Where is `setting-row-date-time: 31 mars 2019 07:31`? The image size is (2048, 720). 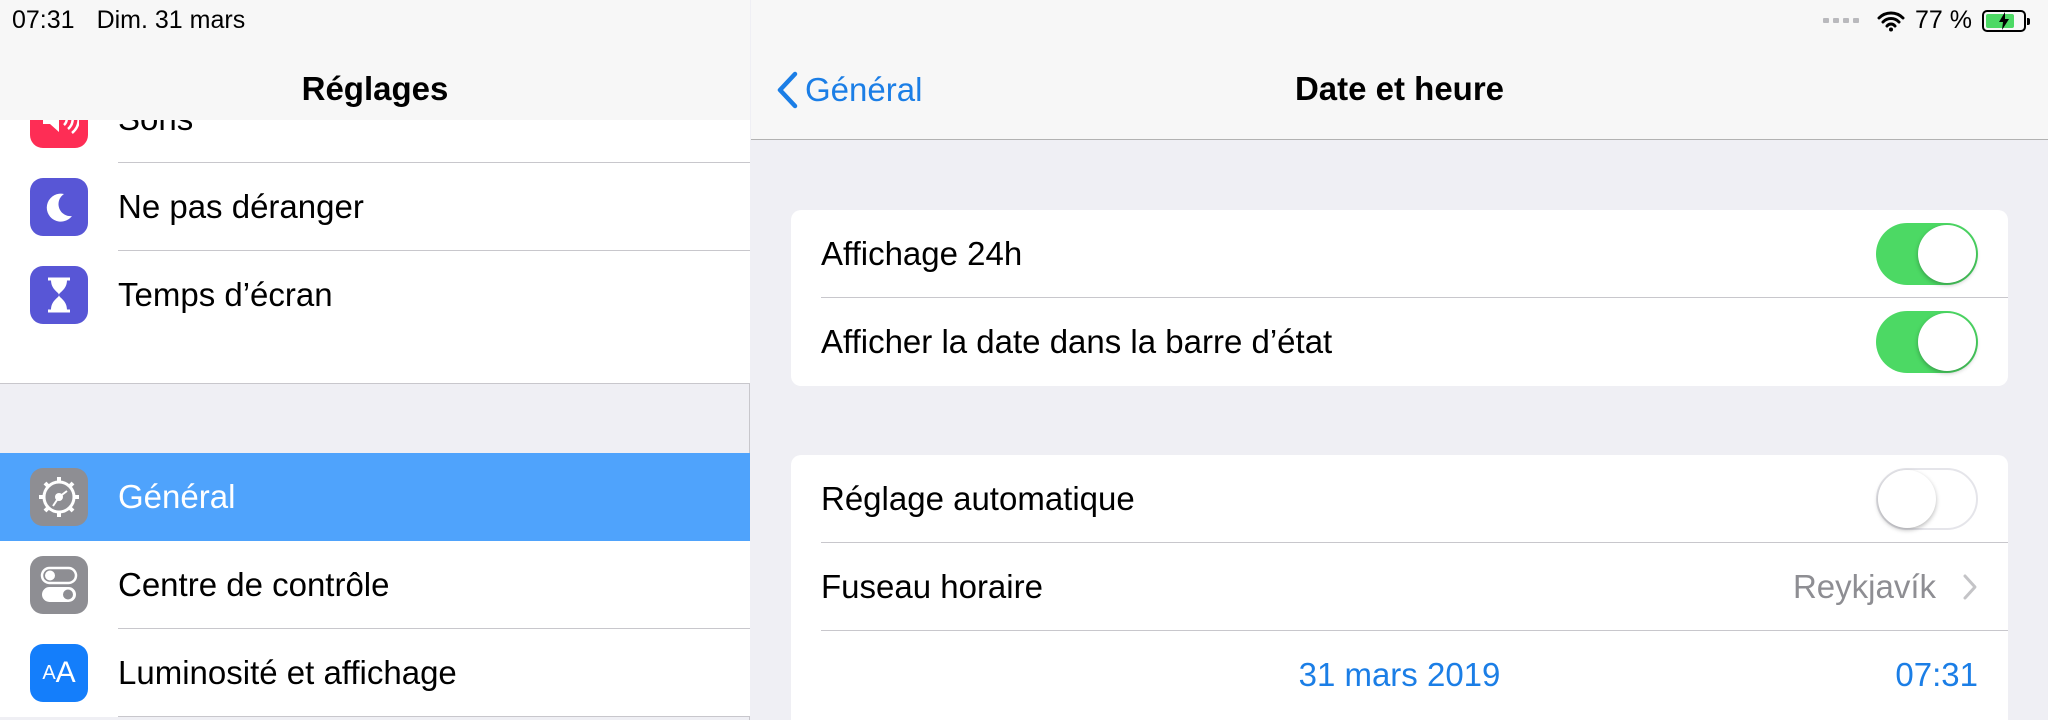
setting-row-date-time: 31 mars 2019 07:31 is located at coordinates (1399, 675).